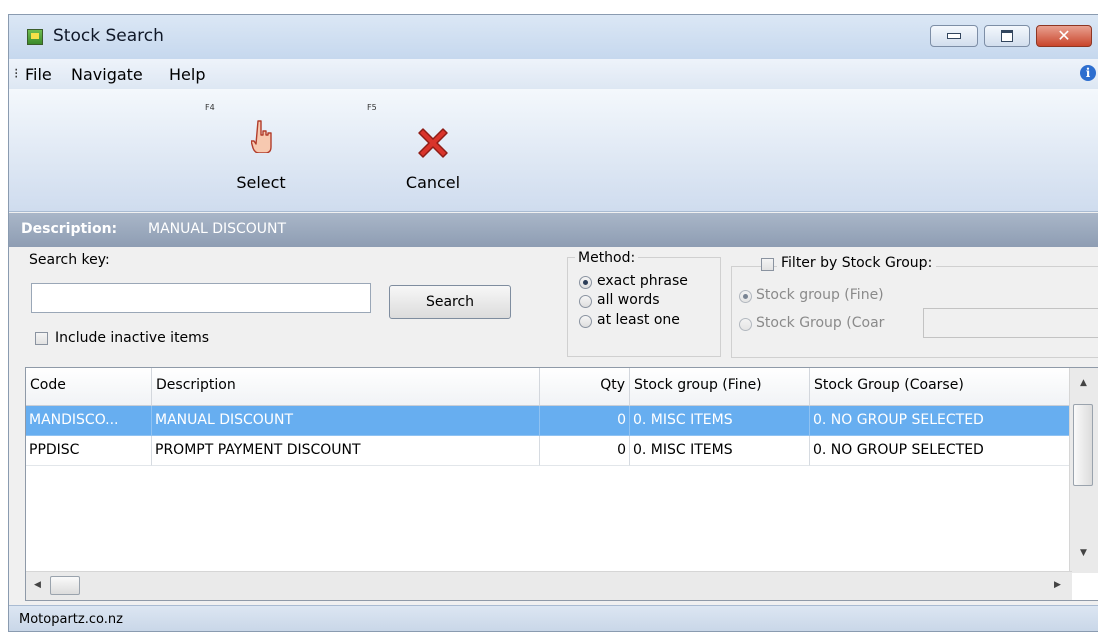  I want to click on vertical-scroll-thumb, so click(1083, 445).